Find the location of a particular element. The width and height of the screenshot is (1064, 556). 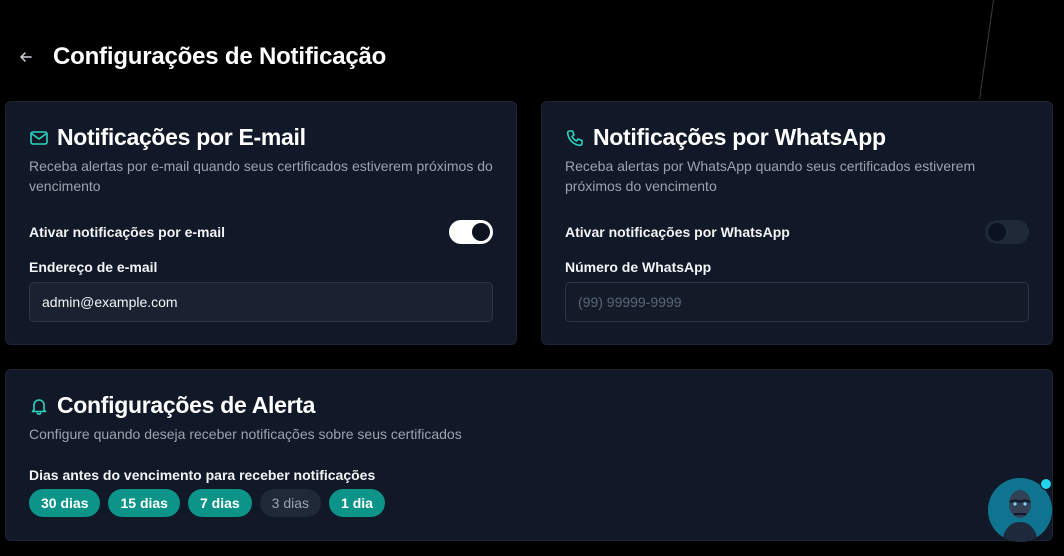

page-header: Configurações de Notificação is located at coordinates (202, 57).